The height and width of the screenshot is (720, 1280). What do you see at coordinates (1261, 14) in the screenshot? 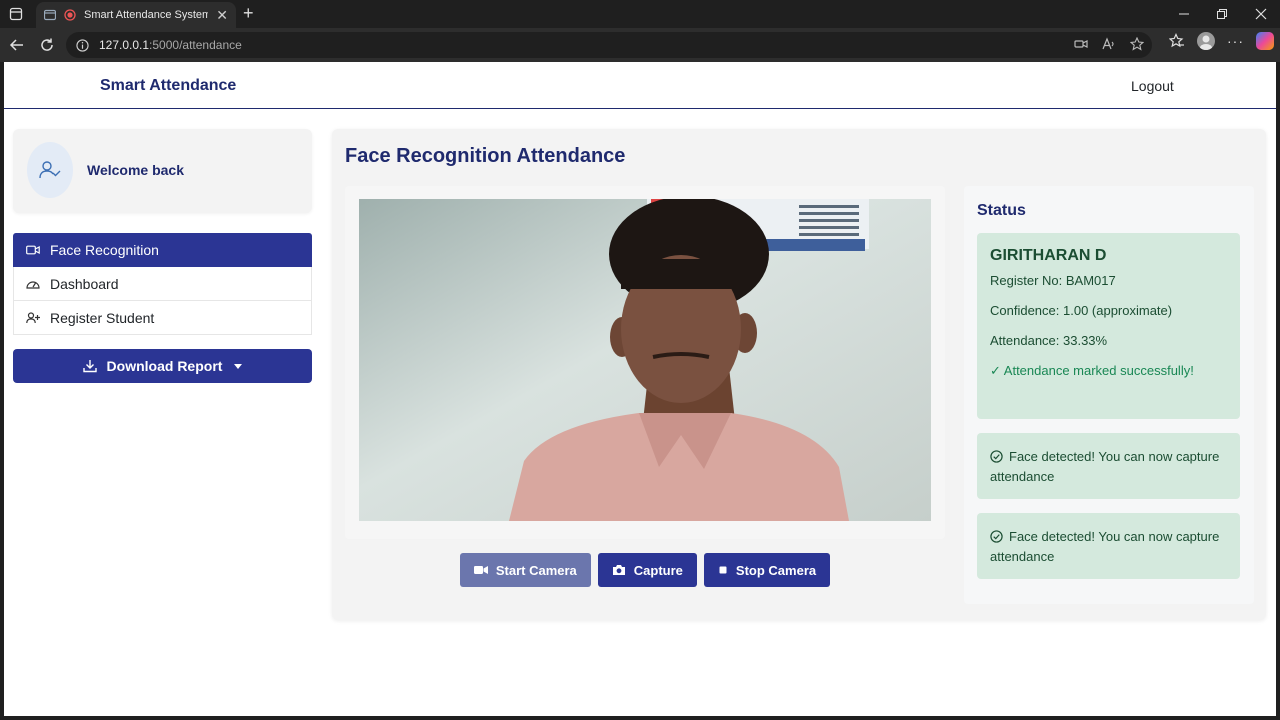
I see `close-window-icon` at bounding box center [1261, 14].